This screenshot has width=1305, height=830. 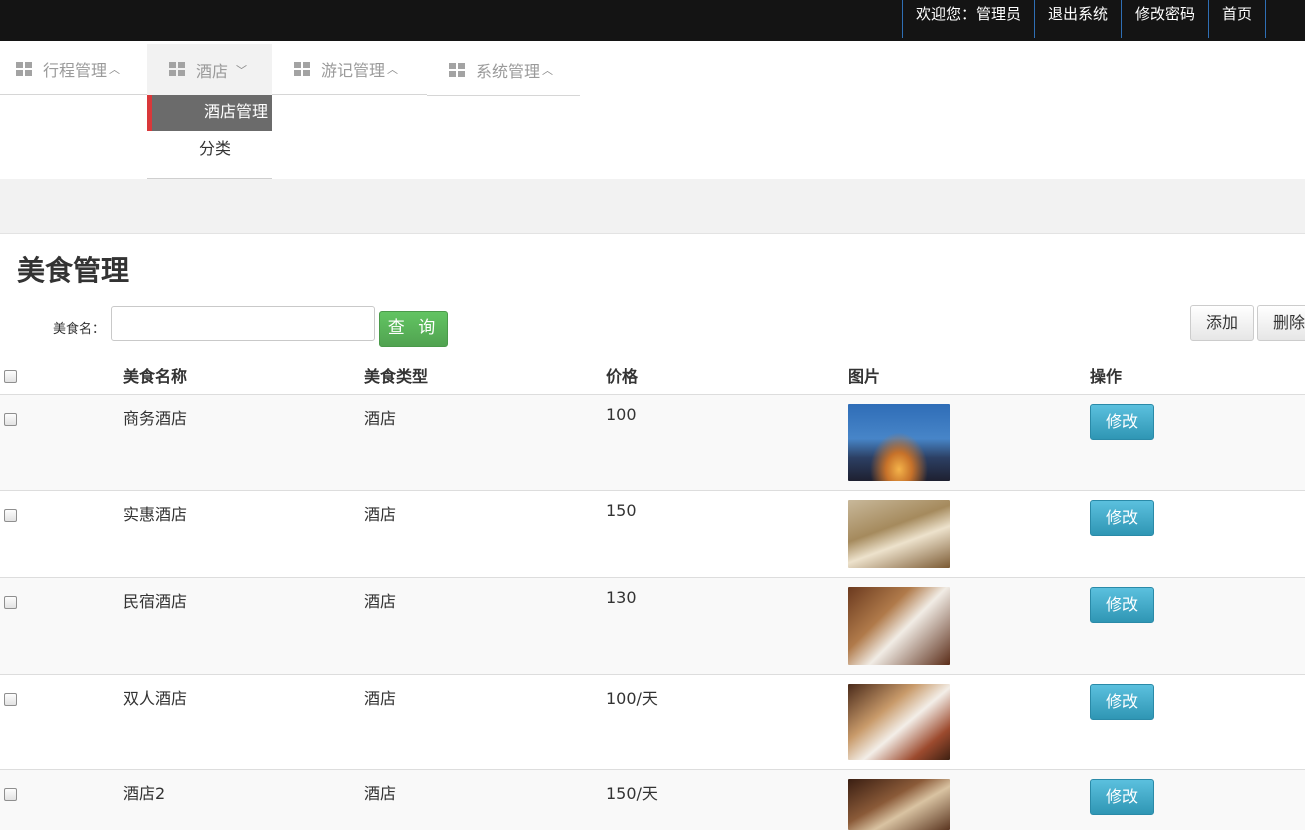 What do you see at coordinates (209, 113) in the screenshot?
I see `menu-item-hotel-management: 酒店管理` at bounding box center [209, 113].